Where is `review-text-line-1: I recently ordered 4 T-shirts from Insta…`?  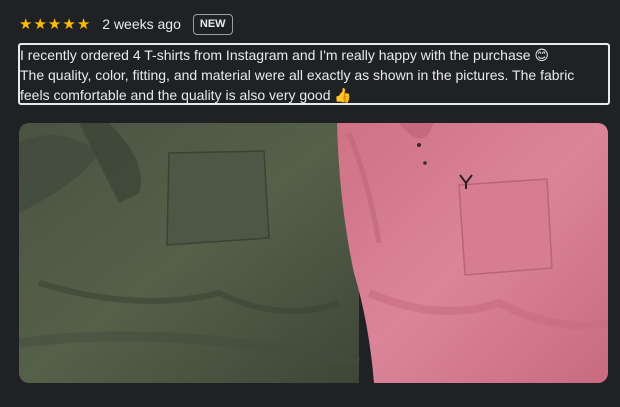
review-text-line-1: I recently ordered 4 T-shirts from Insta… is located at coordinates (285, 55).